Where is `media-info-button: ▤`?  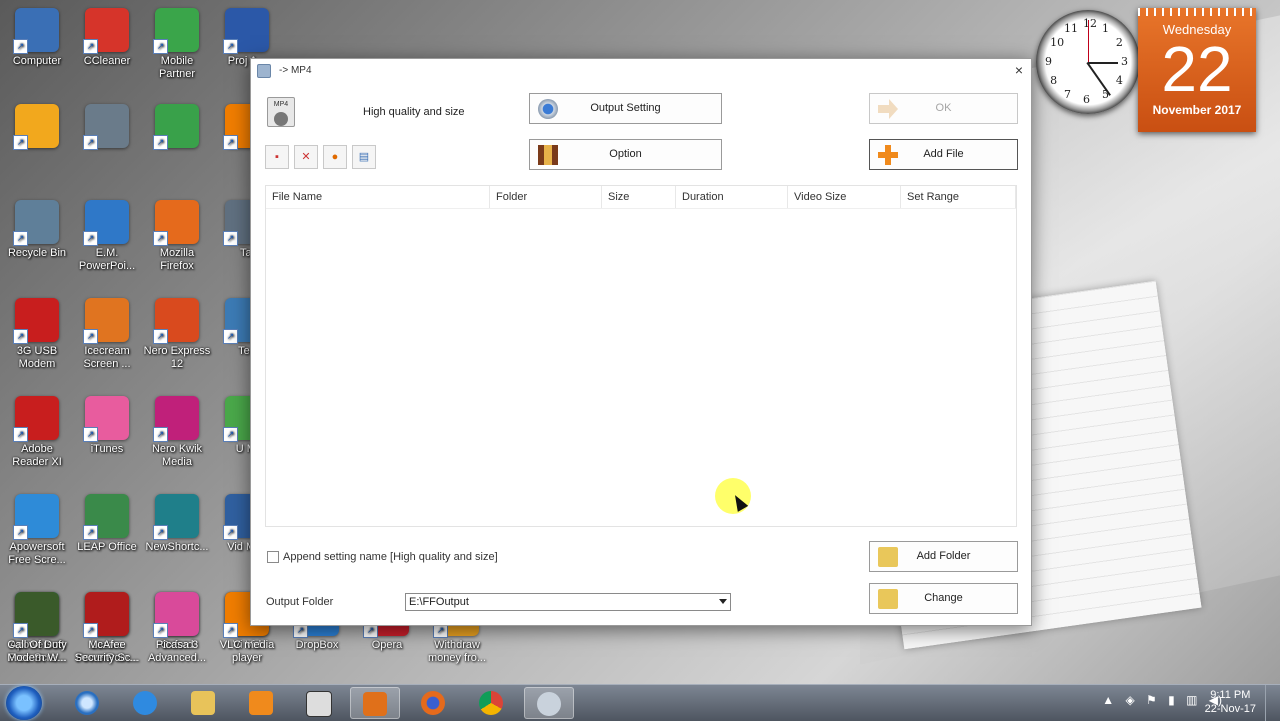 media-info-button: ▤ is located at coordinates (364, 157).